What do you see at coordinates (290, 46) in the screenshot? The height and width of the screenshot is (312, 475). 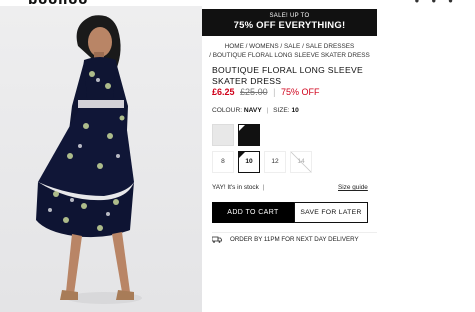 I see `breadcrumb-line1: HOME / WOMENS / SALE / SALE DRESSES` at bounding box center [290, 46].